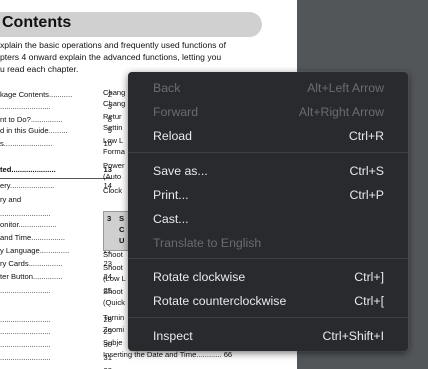 The width and height of the screenshot is (428, 369). What do you see at coordinates (173, 336) in the screenshot?
I see `menu-item-label: Inspect` at bounding box center [173, 336].